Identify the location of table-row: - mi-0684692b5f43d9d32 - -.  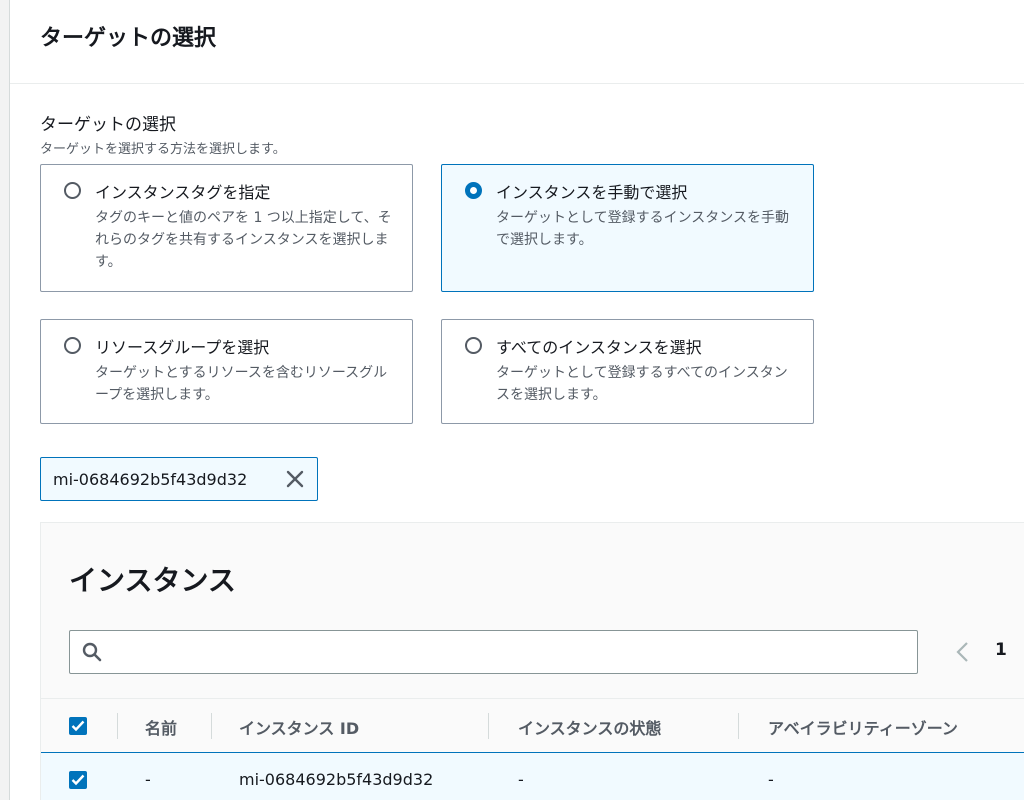
(532, 776).